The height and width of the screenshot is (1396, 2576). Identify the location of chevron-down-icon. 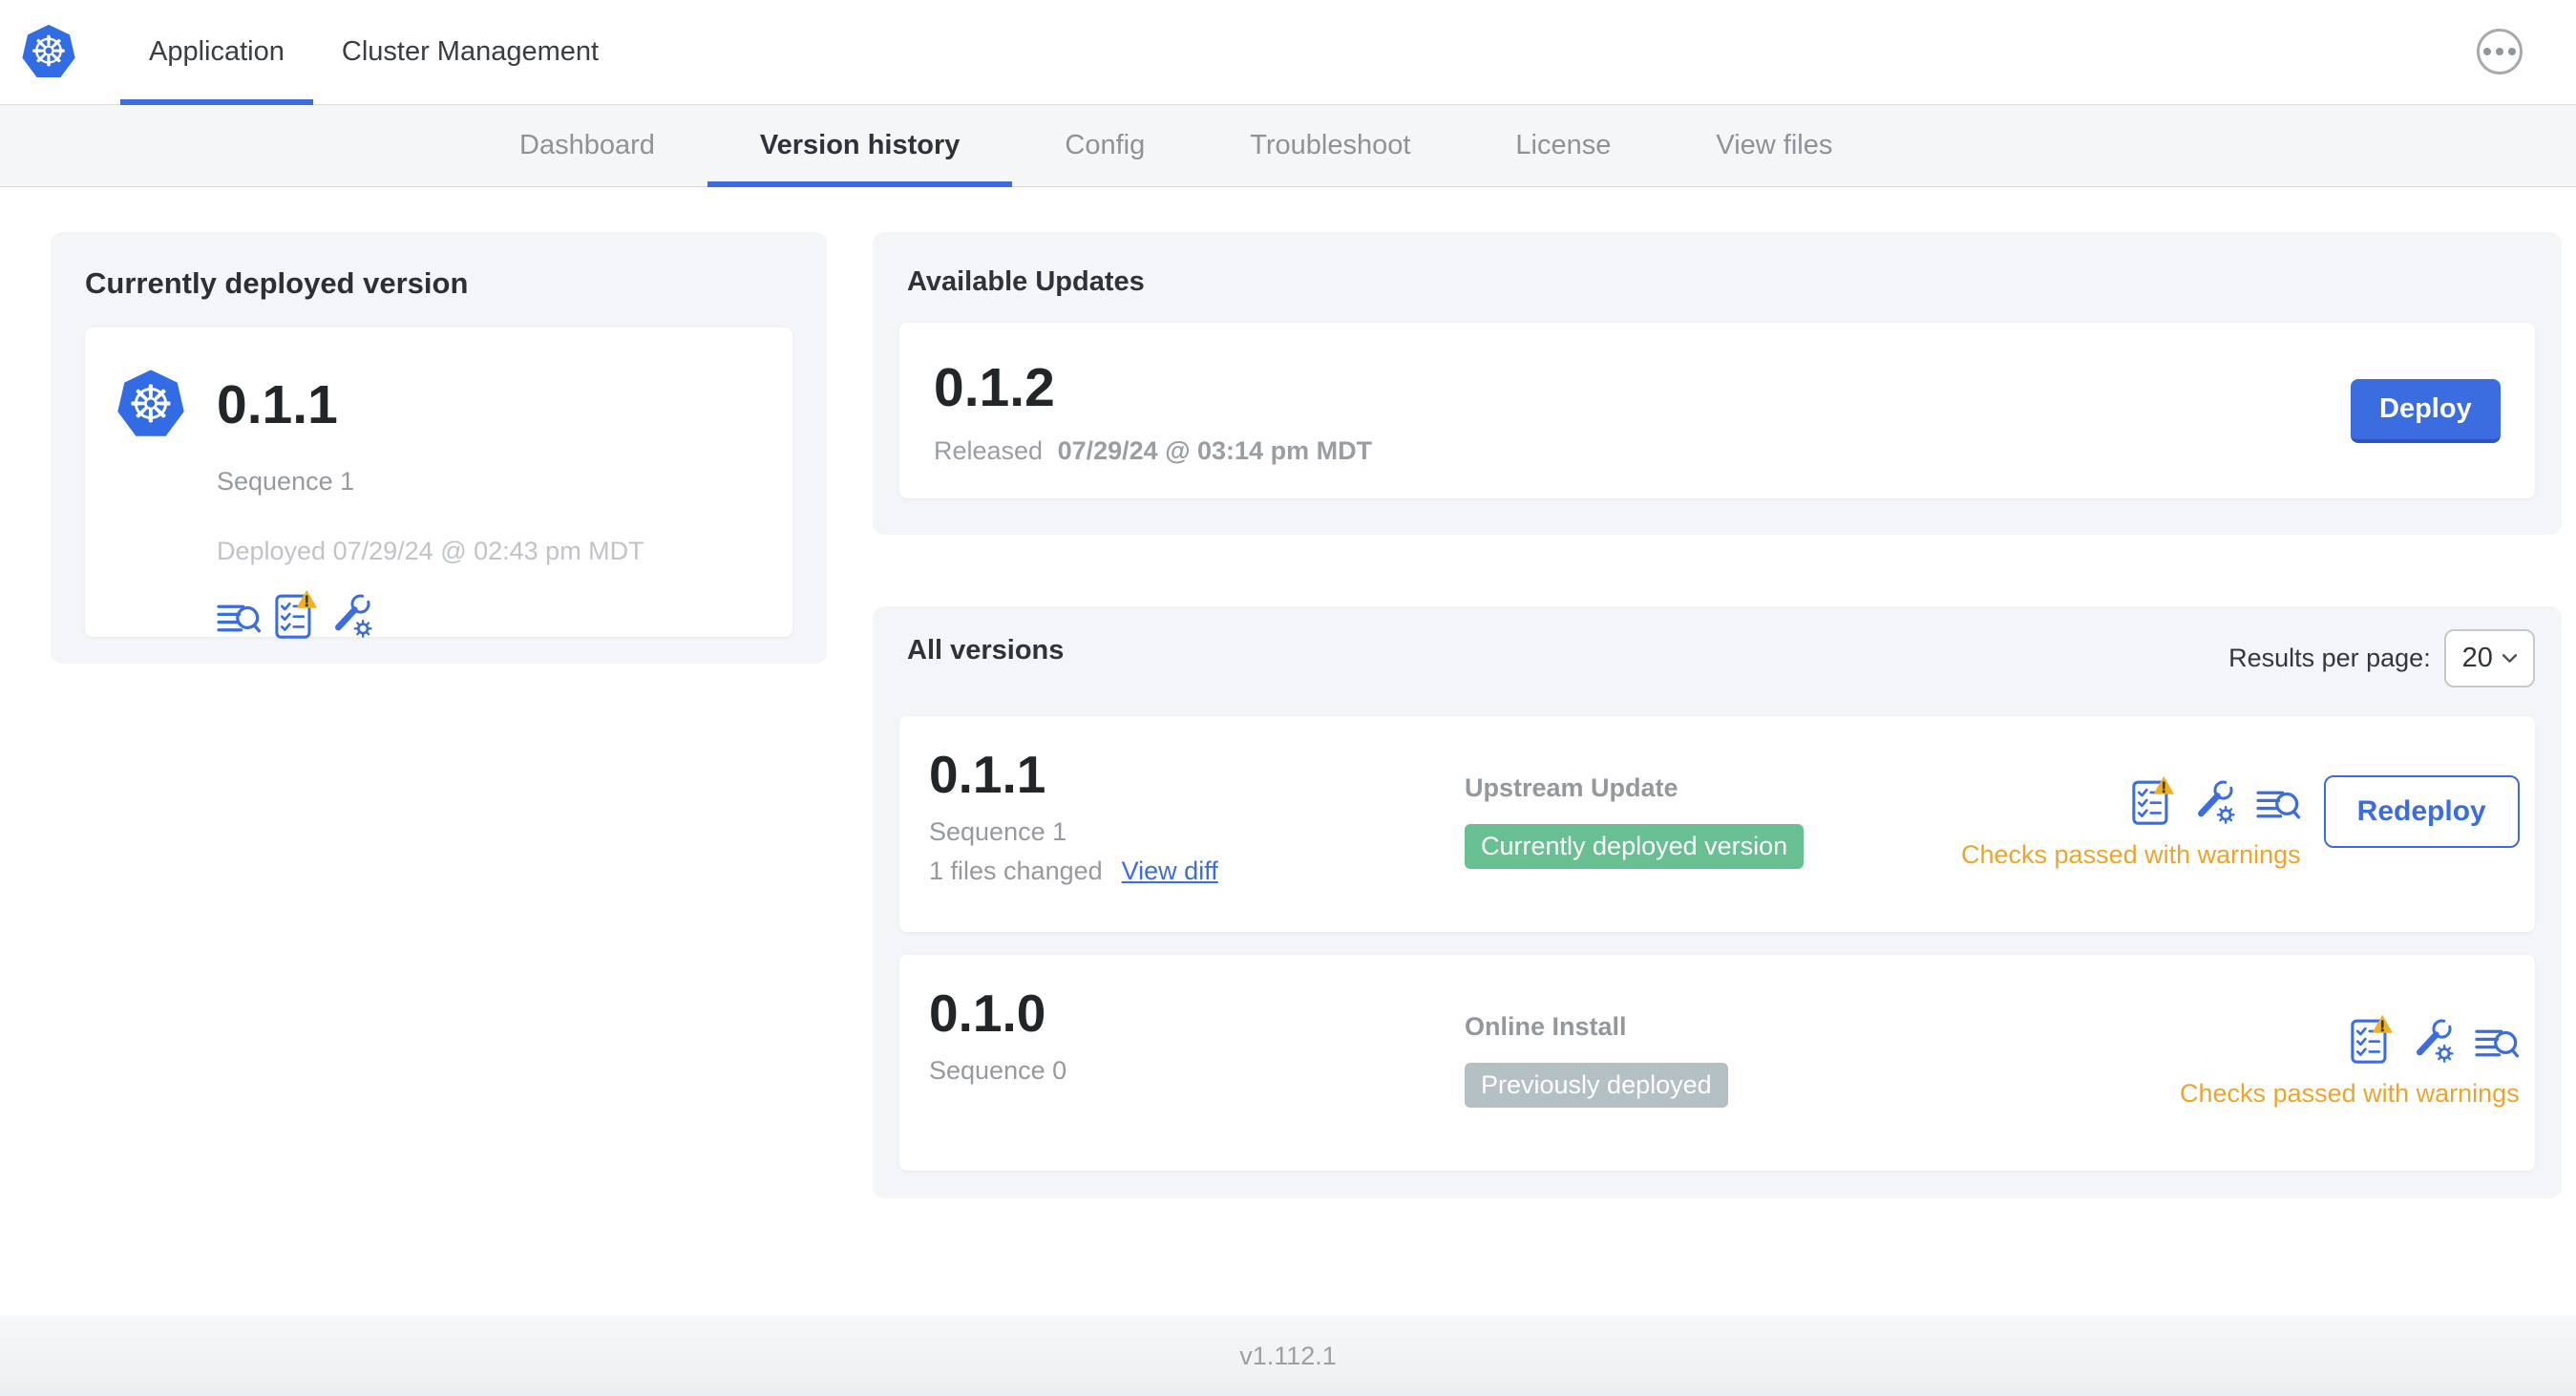
(2509, 659).